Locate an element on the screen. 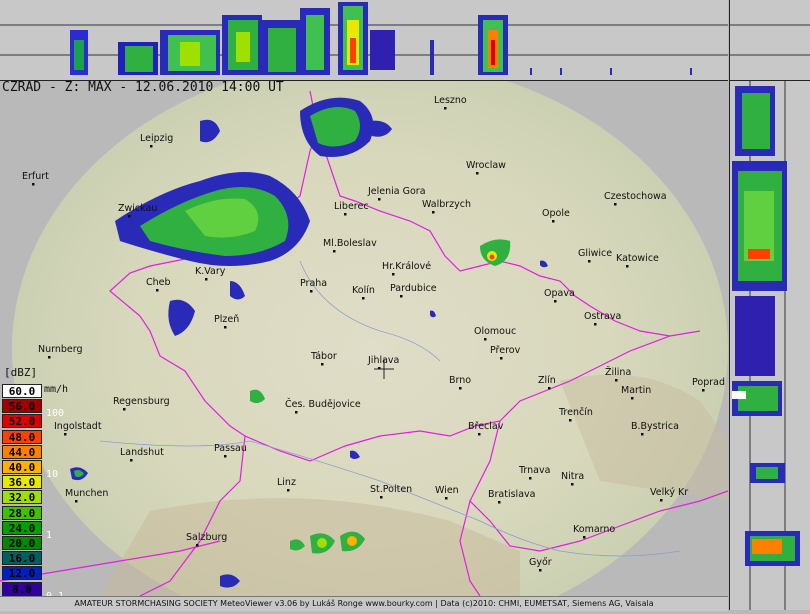  city-label: Pardubice is located at coordinates (413, 288).